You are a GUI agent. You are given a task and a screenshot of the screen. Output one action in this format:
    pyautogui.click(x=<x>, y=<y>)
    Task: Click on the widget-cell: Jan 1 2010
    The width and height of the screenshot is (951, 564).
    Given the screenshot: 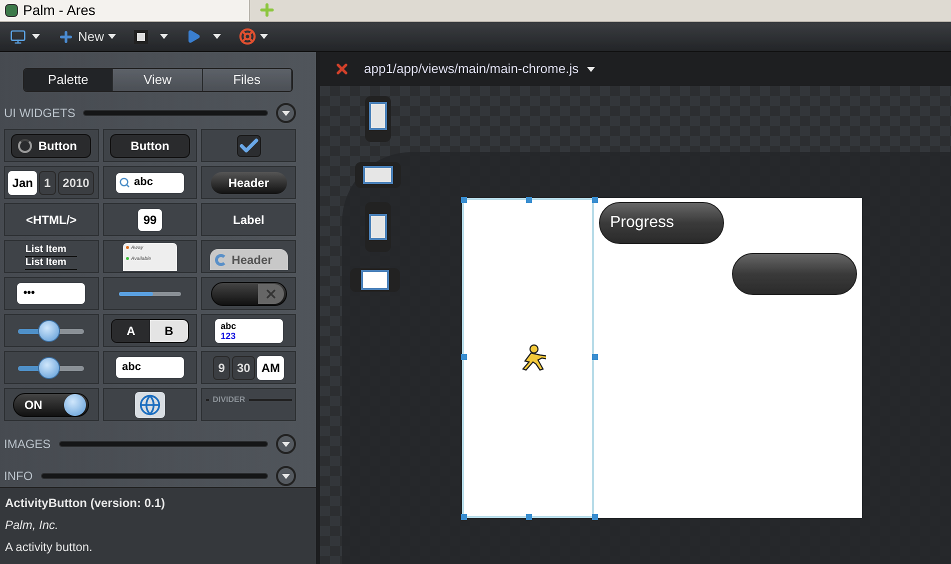 What is the action you would take?
    pyautogui.click(x=51, y=182)
    